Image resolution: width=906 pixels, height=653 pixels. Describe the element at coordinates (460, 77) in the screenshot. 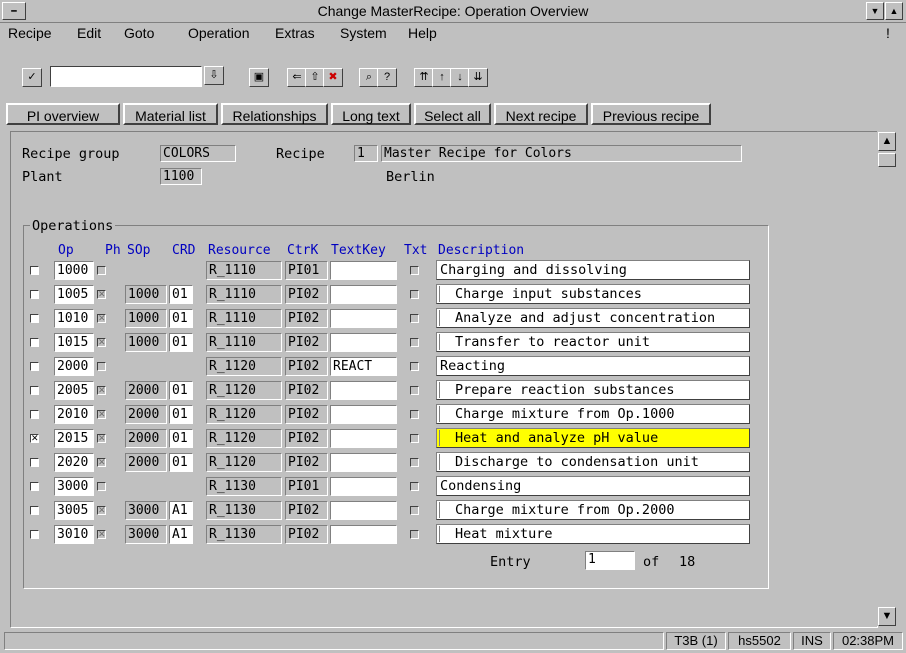

I see `next-page-icon: ↓` at that location.